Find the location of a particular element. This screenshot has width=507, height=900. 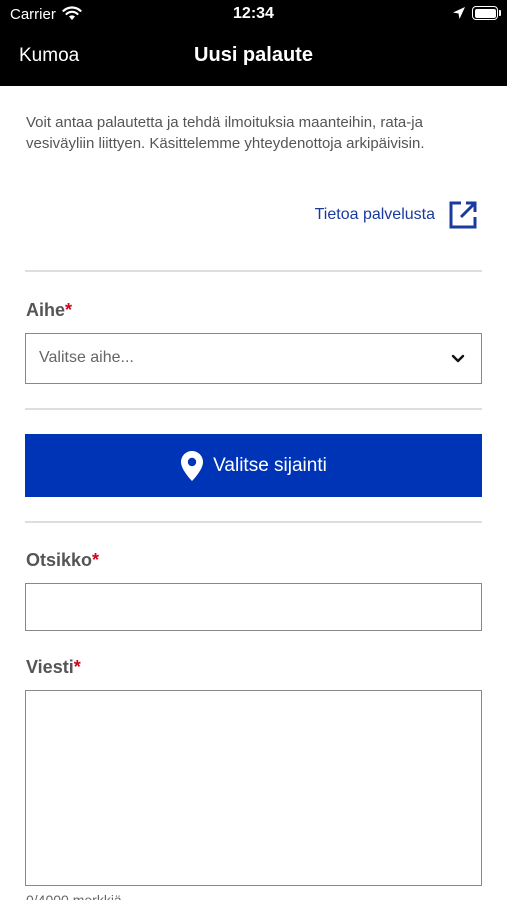

subject-label-text: Otsikko is located at coordinates (59, 560).